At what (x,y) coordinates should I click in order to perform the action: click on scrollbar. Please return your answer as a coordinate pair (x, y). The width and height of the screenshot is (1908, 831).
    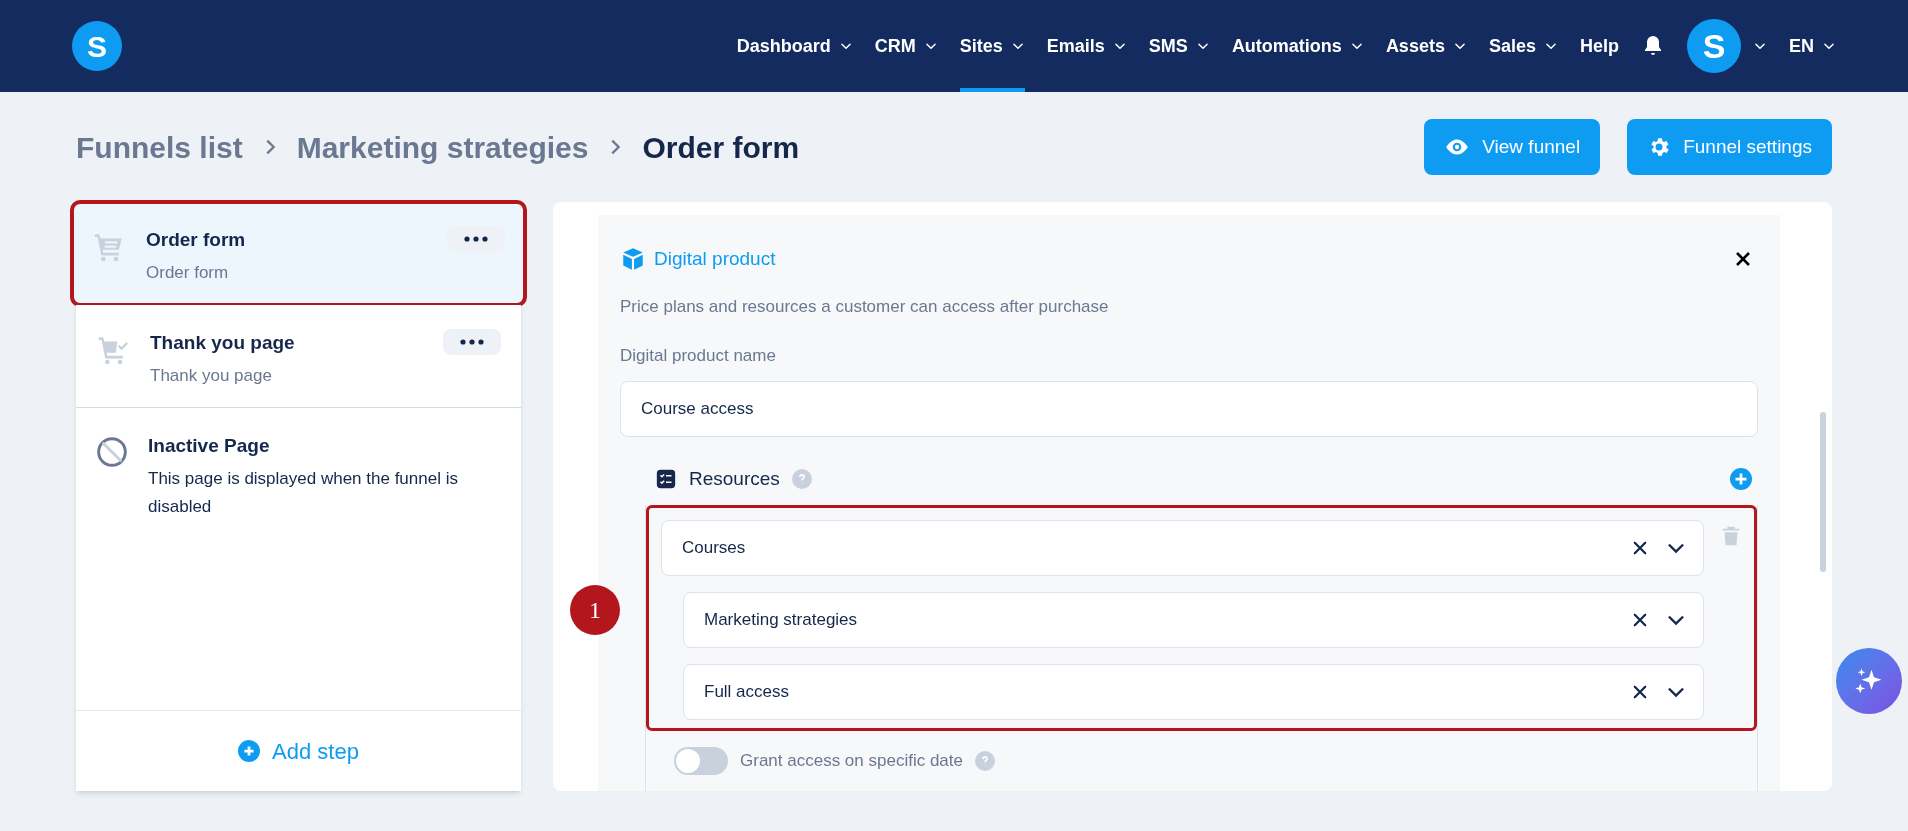
    Looking at the image, I should click on (1823, 492).